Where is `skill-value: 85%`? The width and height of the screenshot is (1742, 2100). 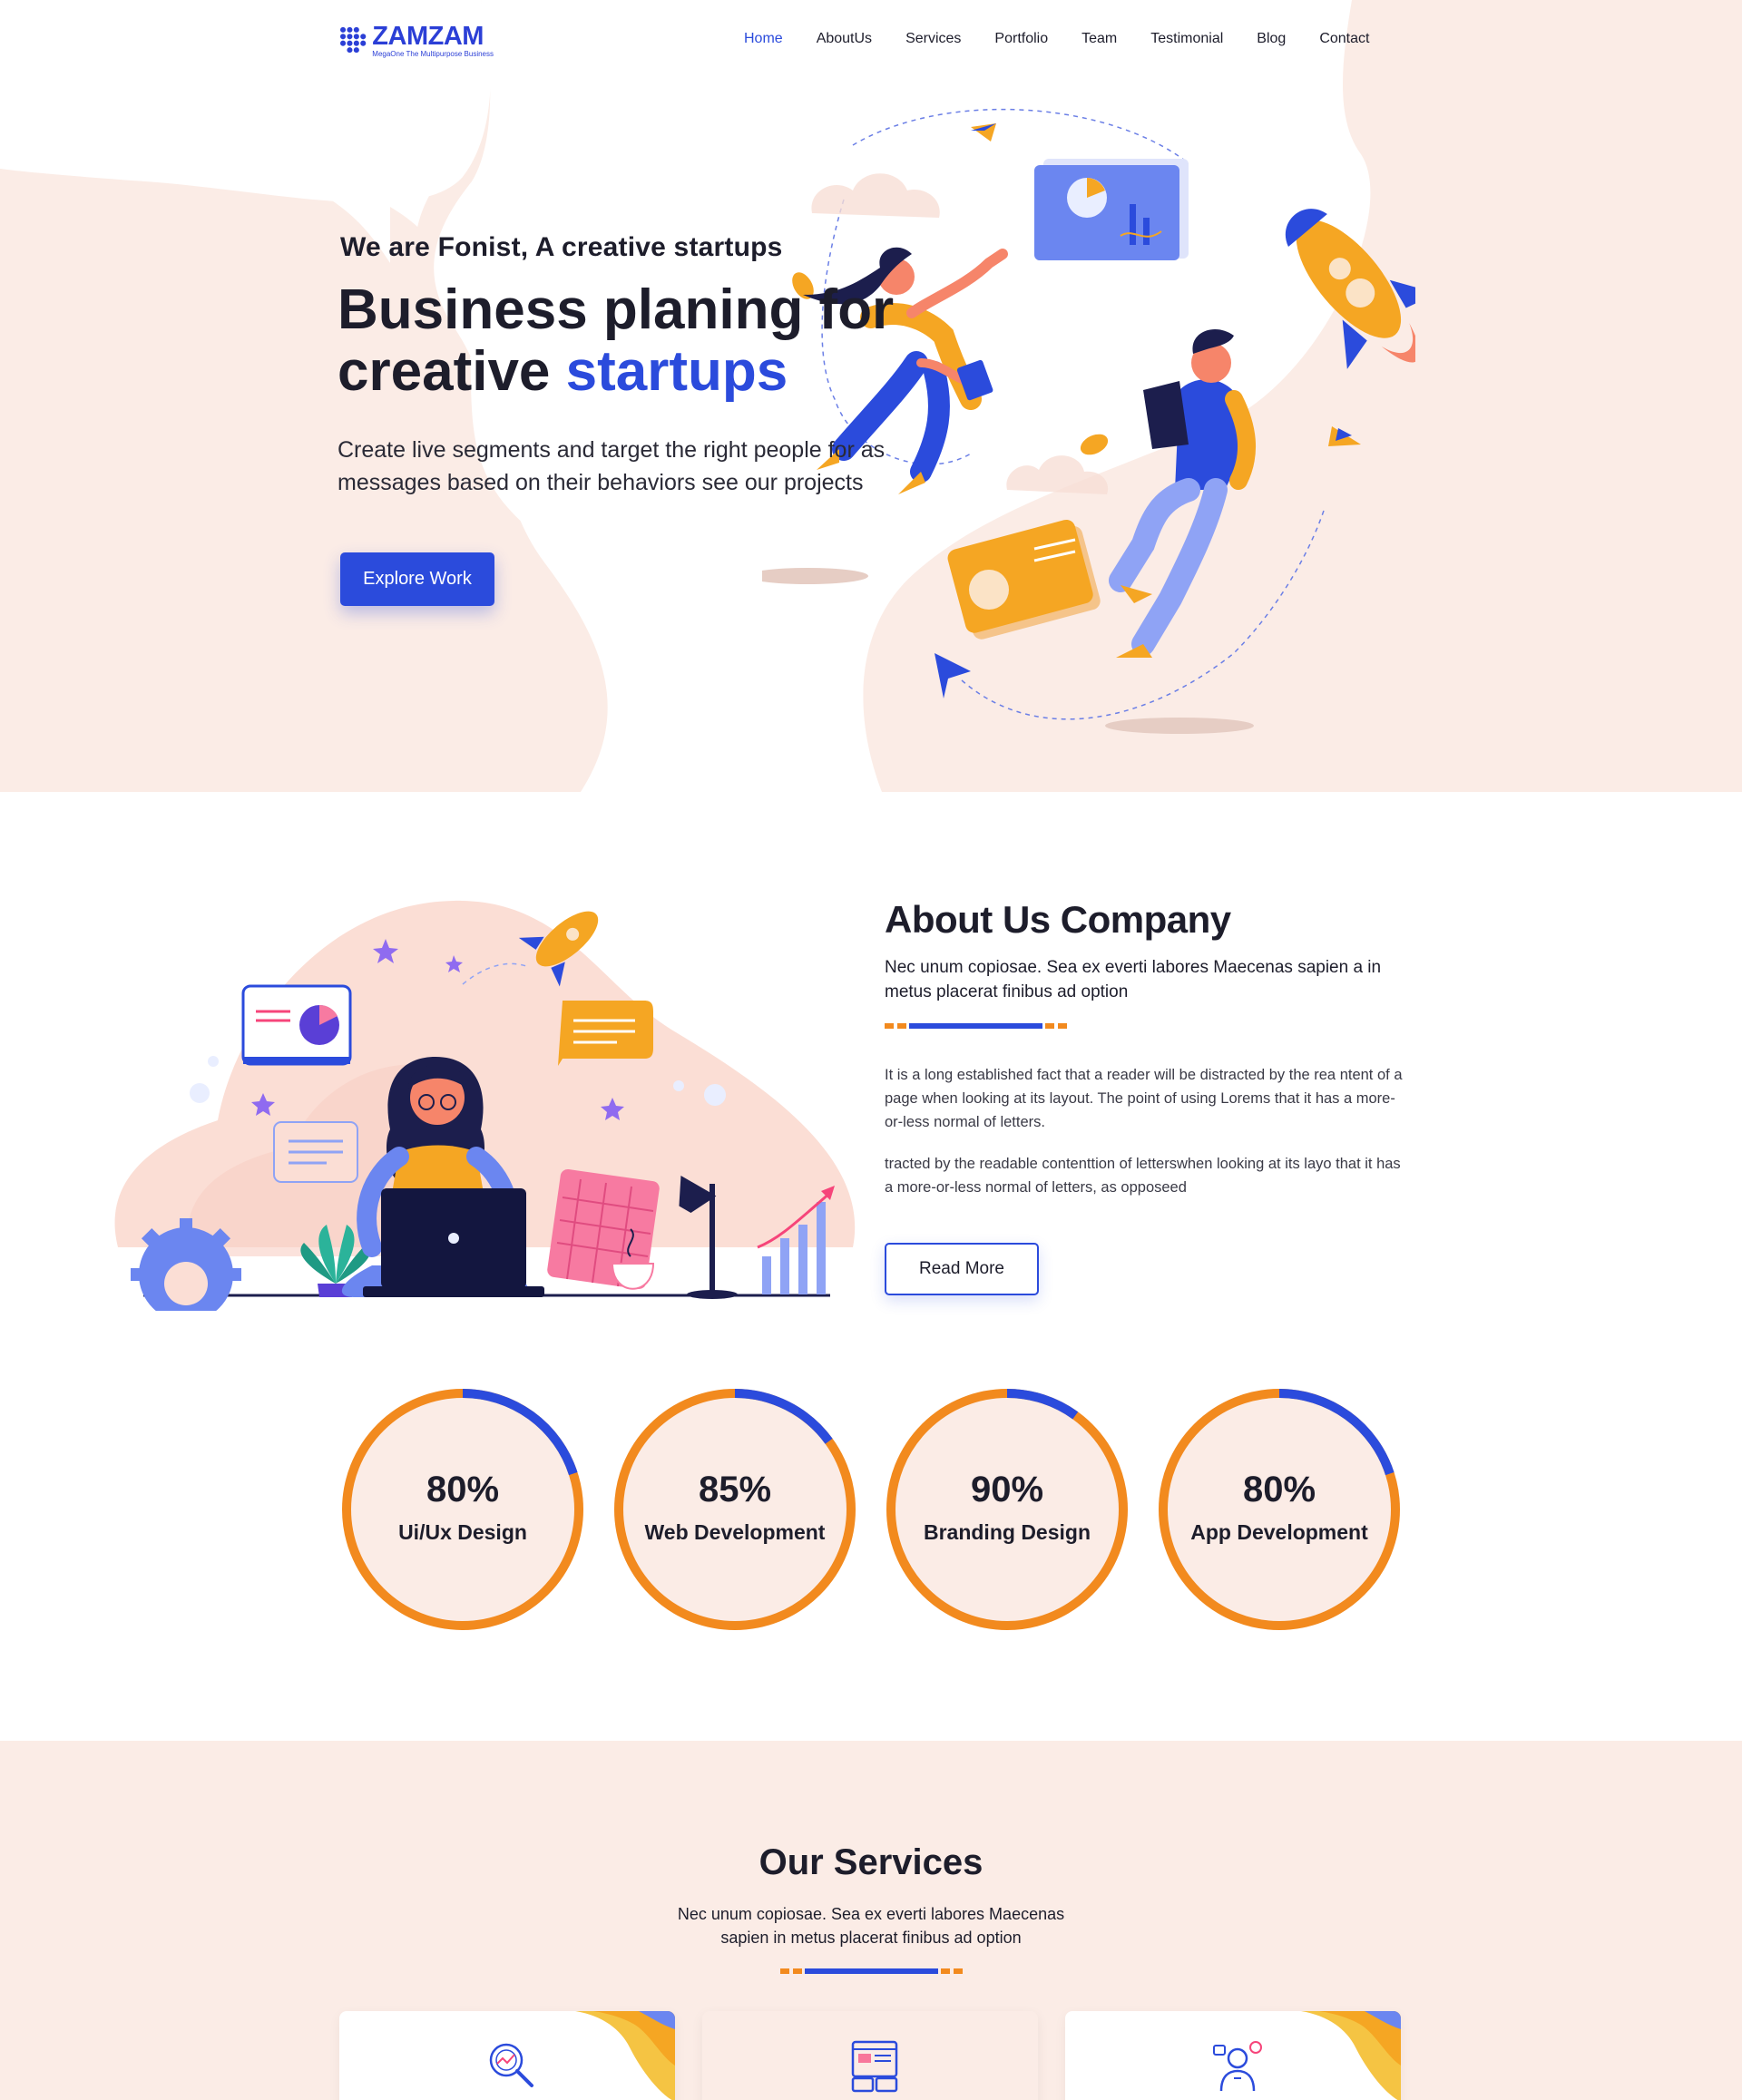 skill-value: 85% is located at coordinates (735, 1489).